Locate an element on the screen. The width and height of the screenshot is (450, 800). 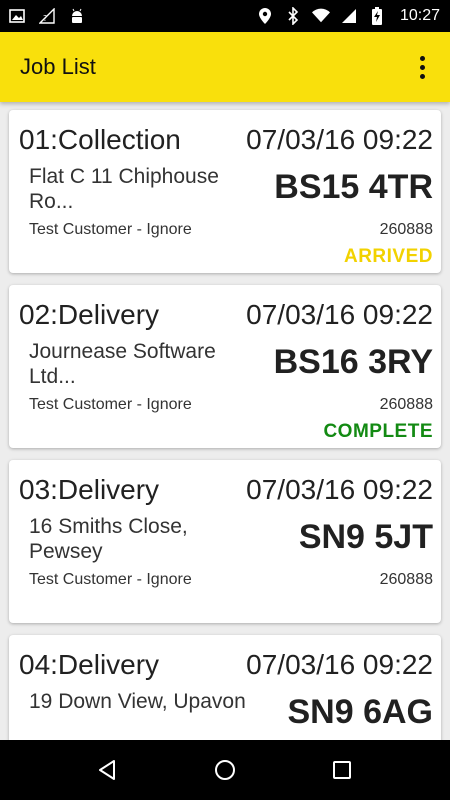
more-vert-icon is located at coordinates (422, 67).